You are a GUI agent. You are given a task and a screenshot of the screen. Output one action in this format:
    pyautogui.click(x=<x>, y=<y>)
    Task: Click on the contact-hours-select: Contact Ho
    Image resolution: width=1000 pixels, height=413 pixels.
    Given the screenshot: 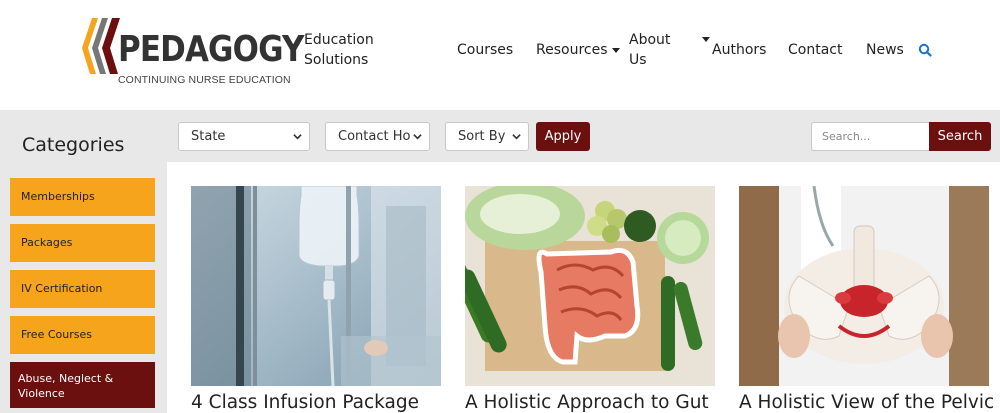 What is the action you would take?
    pyautogui.click(x=377, y=136)
    